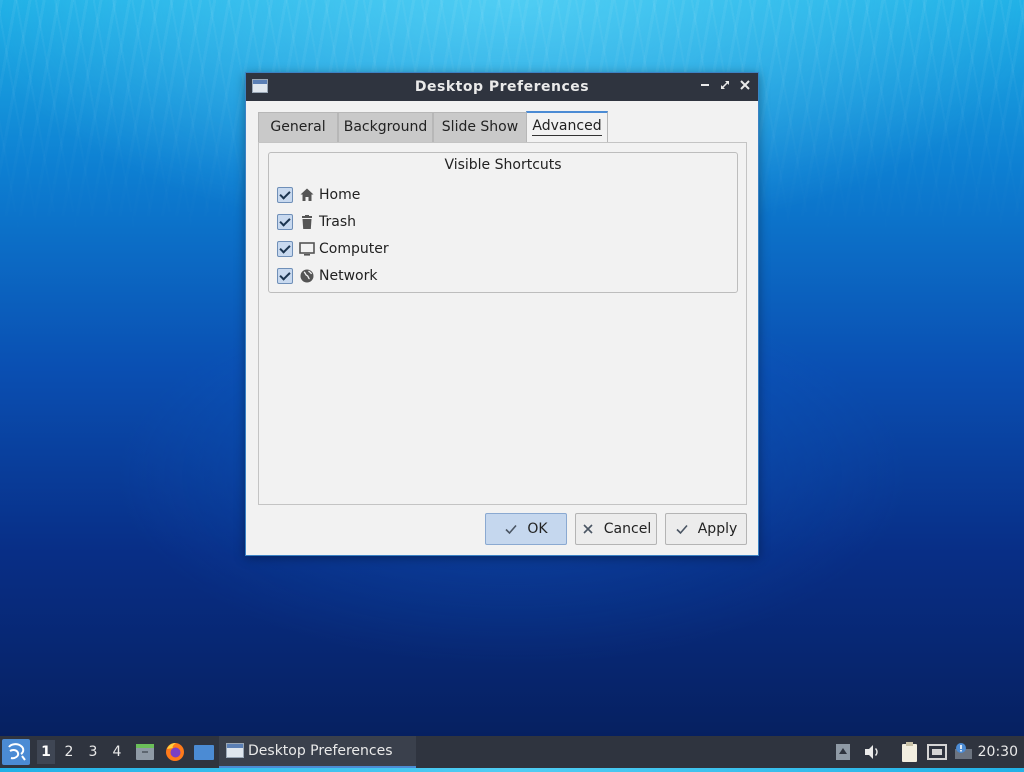 The image size is (1024, 772). What do you see at coordinates (316, 222) in the screenshot?
I see `shortcut-trash-row: Trash` at bounding box center [316, 222].